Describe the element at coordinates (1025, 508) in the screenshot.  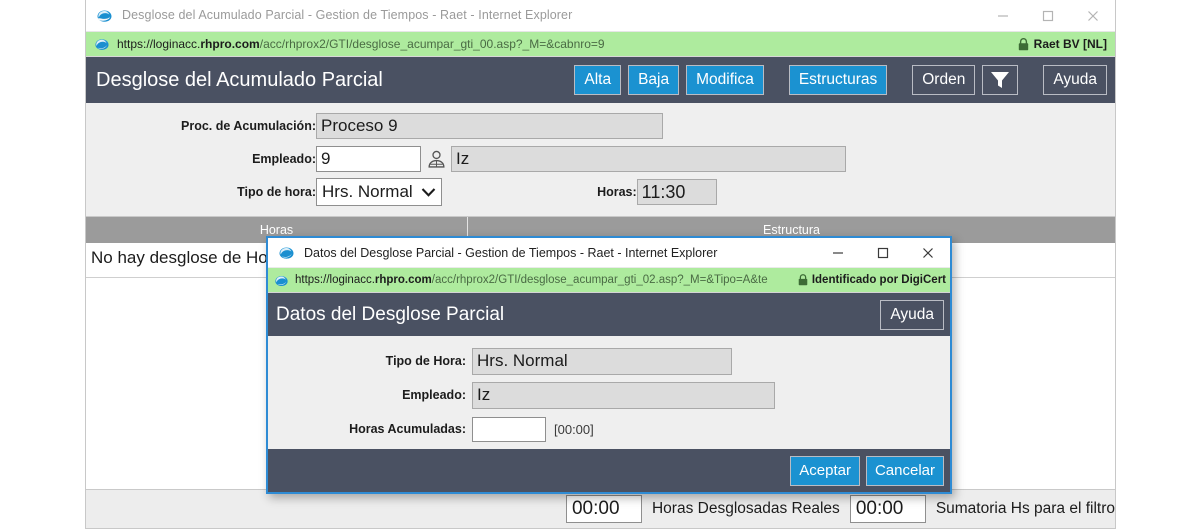
I see `sumatoria-label: Sumatoria Hs para el filtro` at that location.